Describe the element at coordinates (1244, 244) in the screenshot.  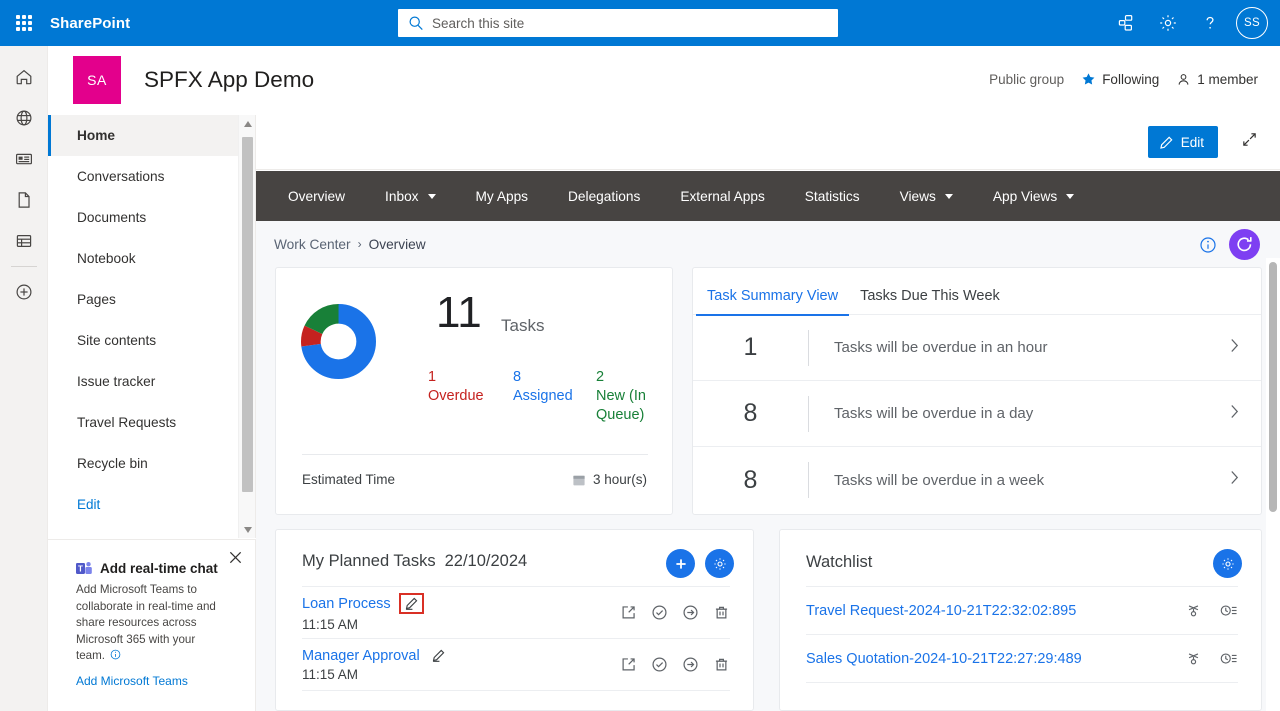
I see `refresh-icon` at that location.